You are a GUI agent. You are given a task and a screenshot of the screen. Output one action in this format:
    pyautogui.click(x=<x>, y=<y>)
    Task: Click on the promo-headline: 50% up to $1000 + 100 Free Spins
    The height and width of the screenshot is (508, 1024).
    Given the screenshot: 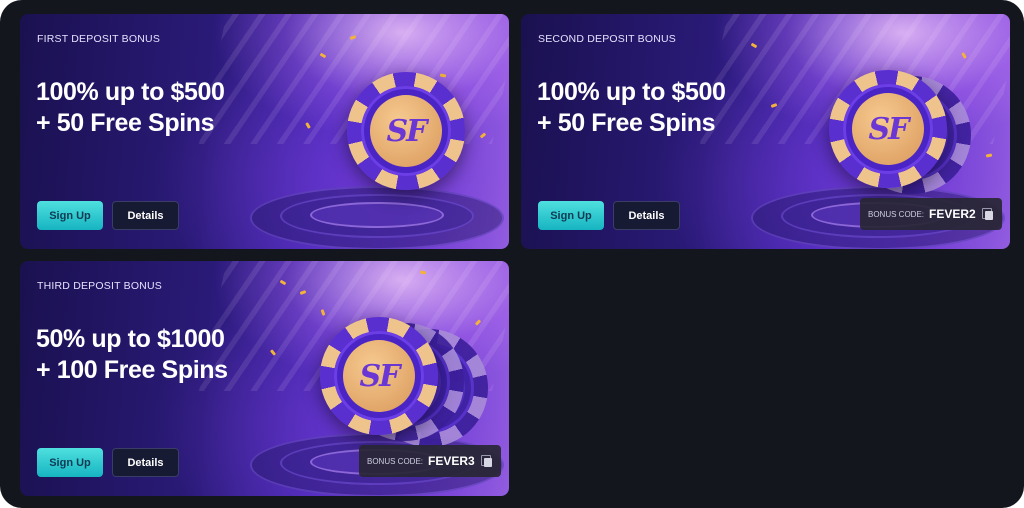 What is the action you would take?
    pyautogui.click(x=132, y=355)
    